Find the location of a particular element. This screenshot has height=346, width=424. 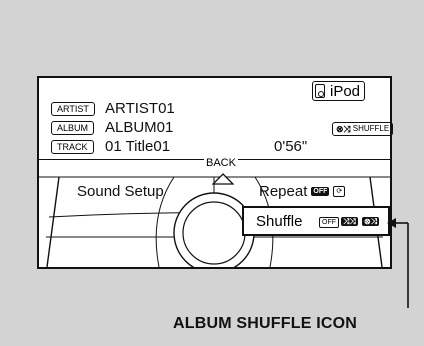

source-badge: iPod is located at coordinates (339, 91).